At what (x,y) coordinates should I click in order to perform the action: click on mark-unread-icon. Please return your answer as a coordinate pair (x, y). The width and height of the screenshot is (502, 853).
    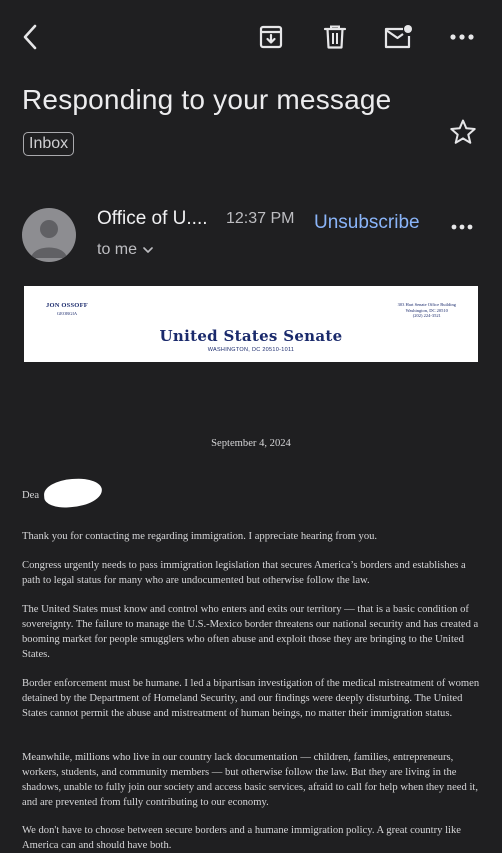
    Looking at the image, I should click on (398, 37).